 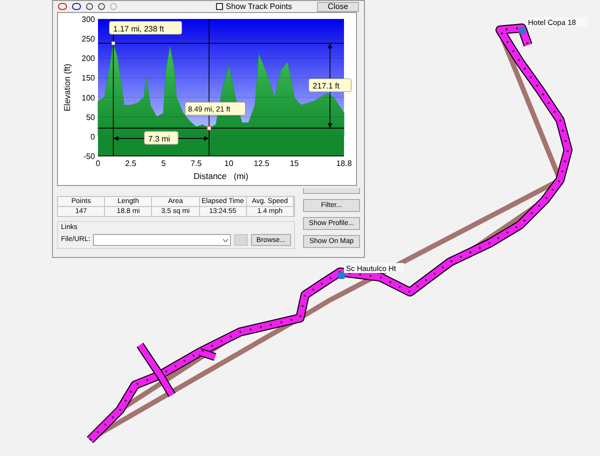 What do you see at coordinates (163, 163) in the screenshot?
I see `tick-label: 5` at bounding box center [163, 163].